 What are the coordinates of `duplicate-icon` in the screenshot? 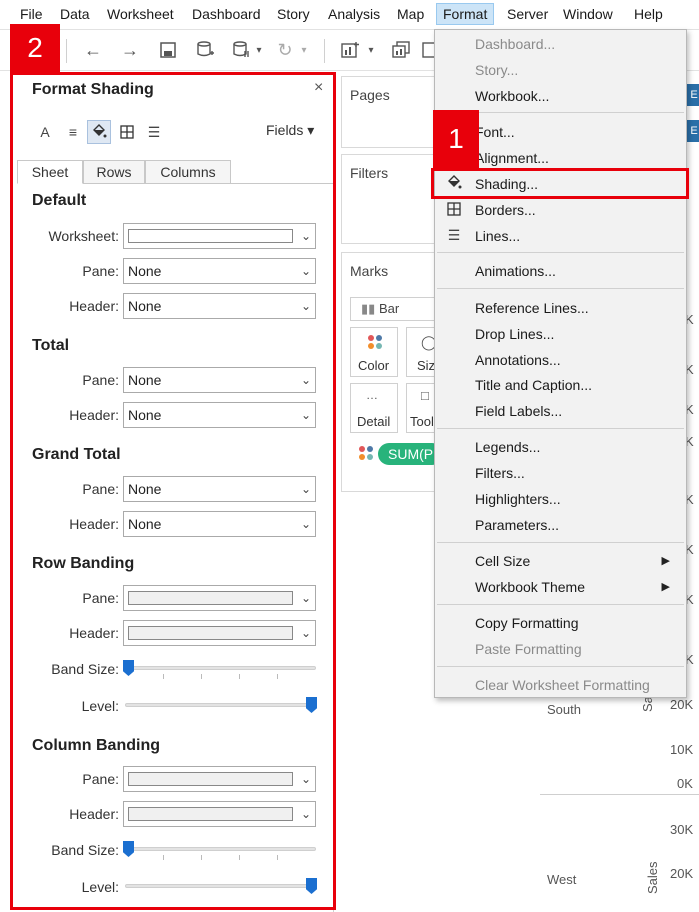 It's located at (401, 50).